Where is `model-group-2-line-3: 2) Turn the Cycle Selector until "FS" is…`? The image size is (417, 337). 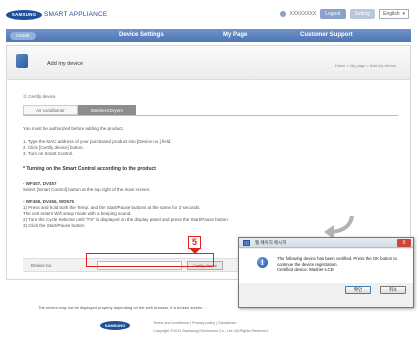
model-group-2-line-3: 2) Turn the Cycle Selector until "FS" is… is located at coordinates (126, 219).